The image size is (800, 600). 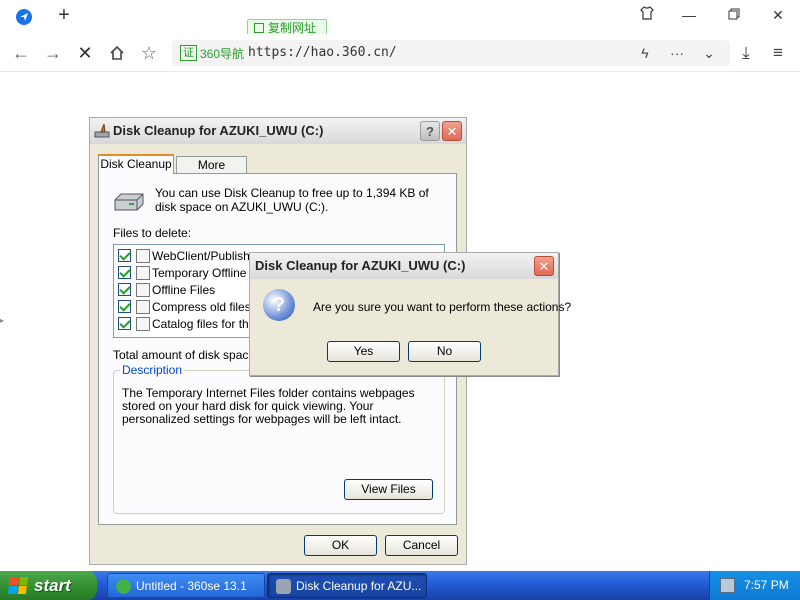 I want to click on more-dots-icon: ···, so click(x=677, y=53).